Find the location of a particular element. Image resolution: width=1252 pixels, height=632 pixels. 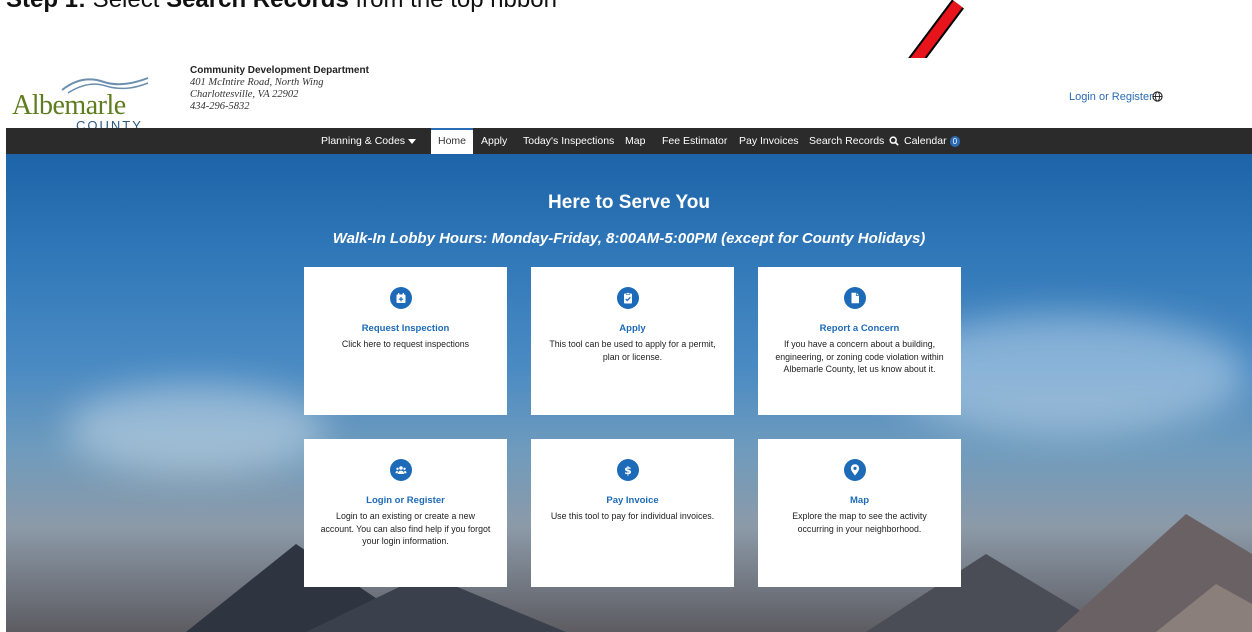

card-title: Map is located at coordinates (859, 500).